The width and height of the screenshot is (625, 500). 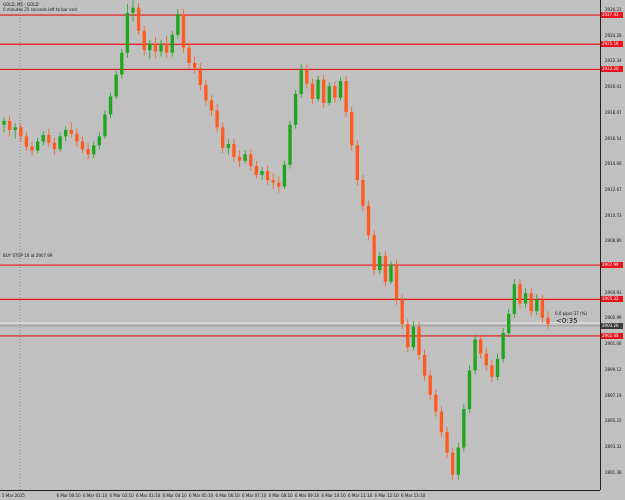 I want to click on buy-stop-order-label: BUY STOP 10 at 2907.99, so click(x=27, y=255).